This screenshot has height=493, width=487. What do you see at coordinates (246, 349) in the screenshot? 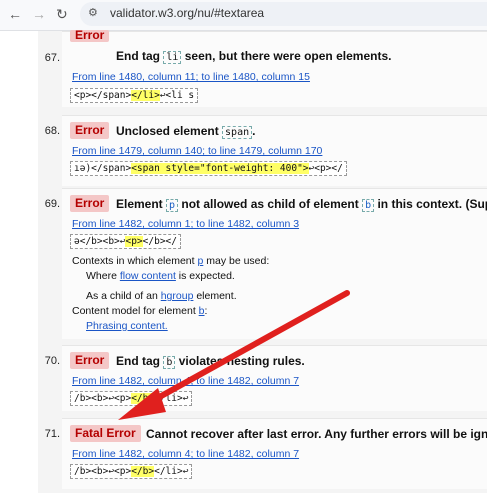
I see `arrow-shaft` at bounding box center [246, 349].